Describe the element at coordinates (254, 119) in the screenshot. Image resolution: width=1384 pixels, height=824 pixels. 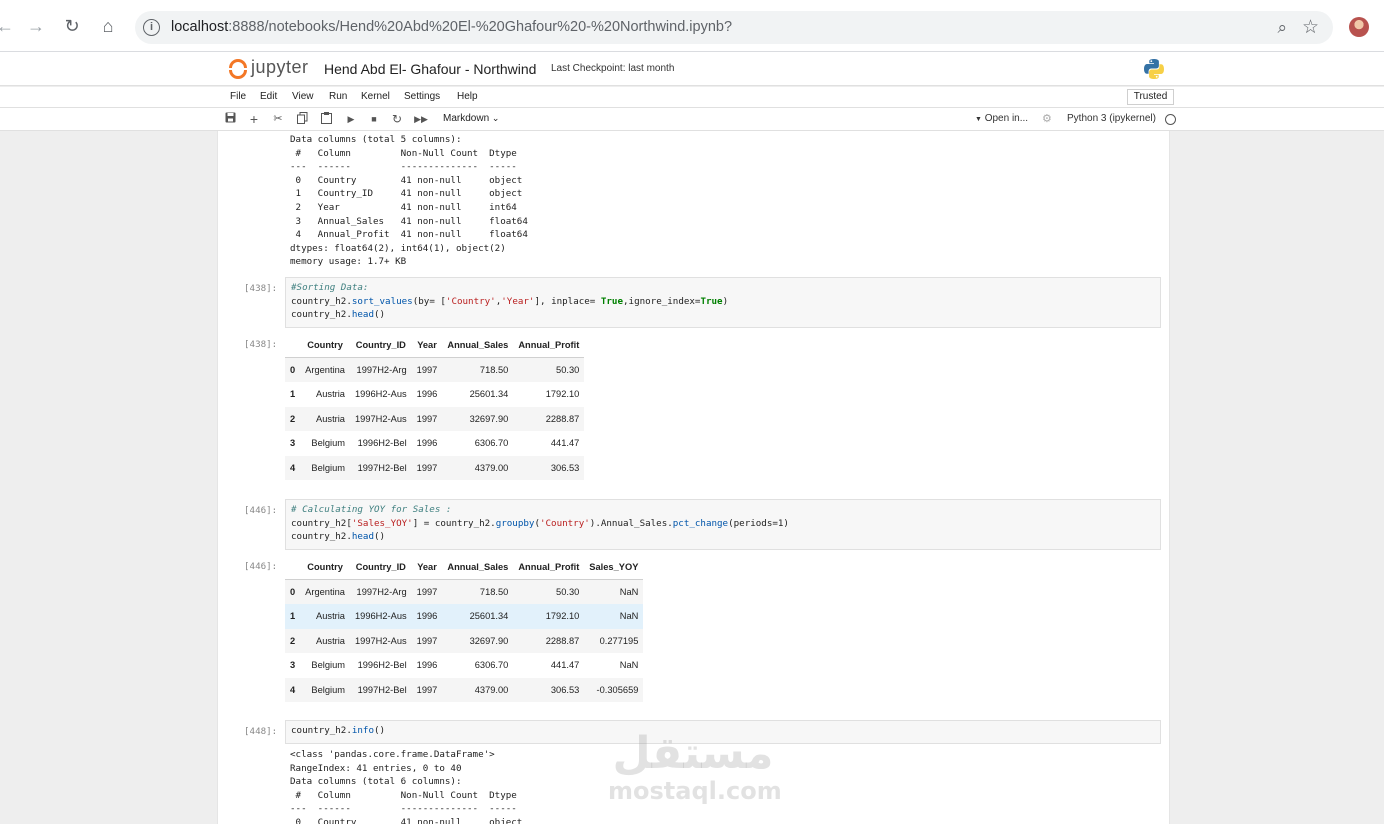
I see `add-cell-icon: +` at that location.